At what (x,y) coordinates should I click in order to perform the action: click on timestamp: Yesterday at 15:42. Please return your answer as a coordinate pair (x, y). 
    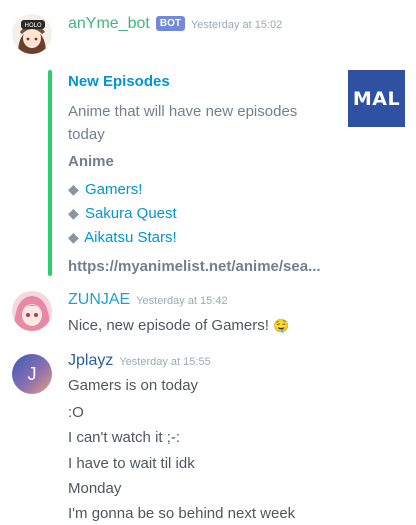
    Looking at the image, I should click on (182, 301).